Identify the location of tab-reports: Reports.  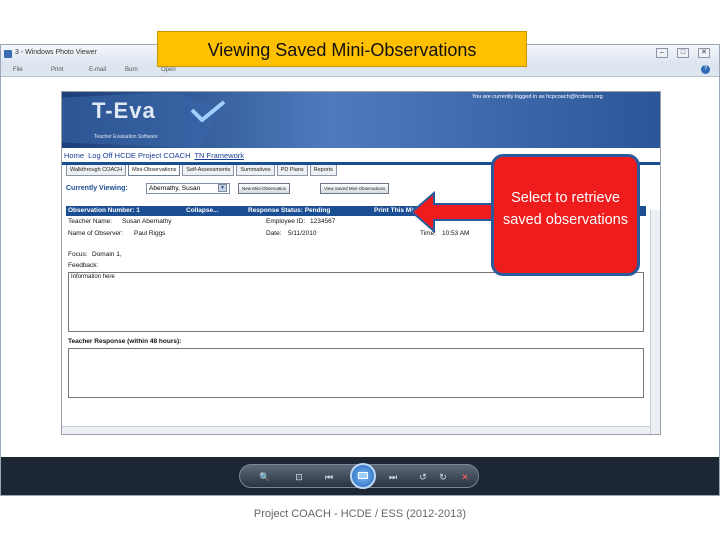
(323, 170).